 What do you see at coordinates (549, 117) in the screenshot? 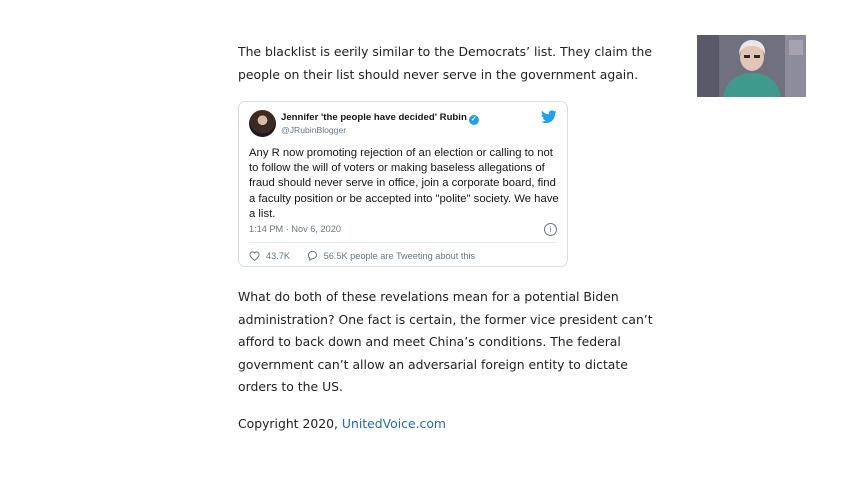
I see `twitter-bird-icon` at bounding box center [549, 117].